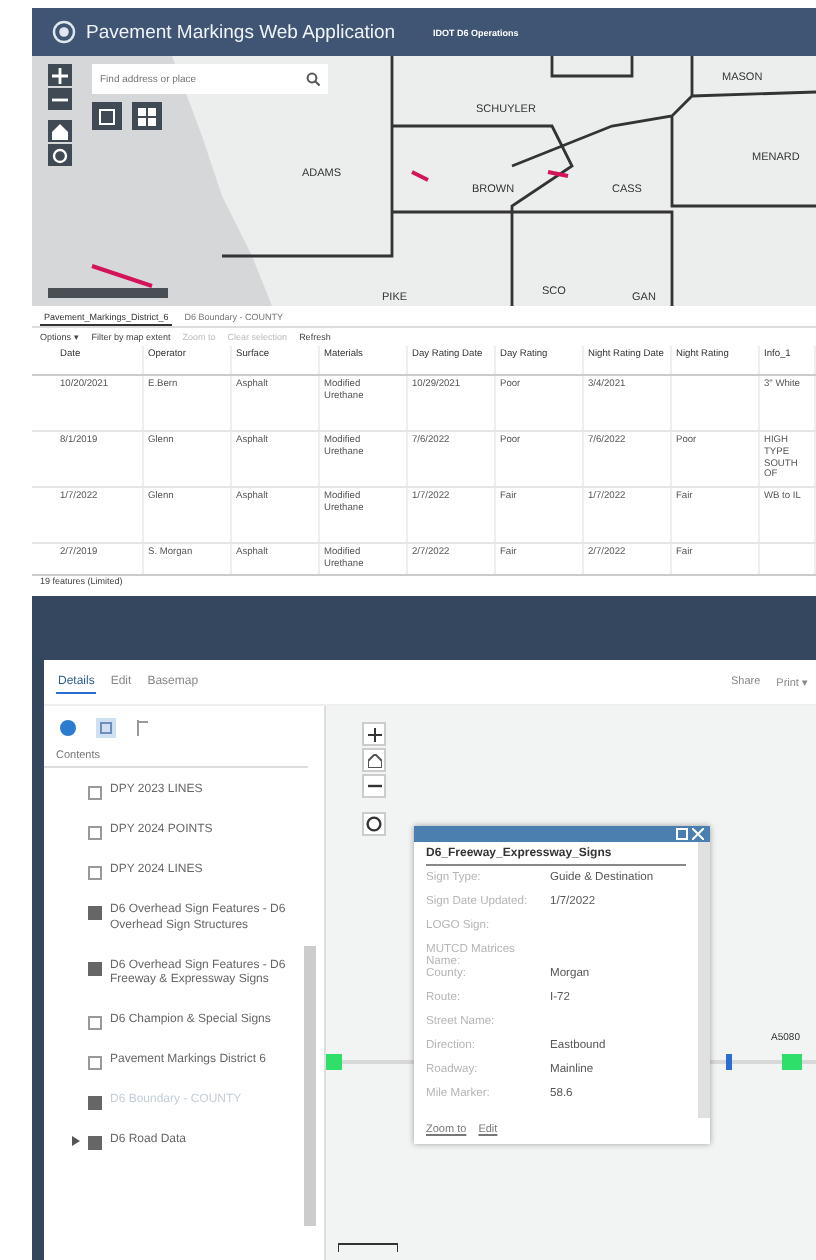 The height and width of the screenshot is (1260, 816). I want to click on layer-list-button, so click(107, 116).